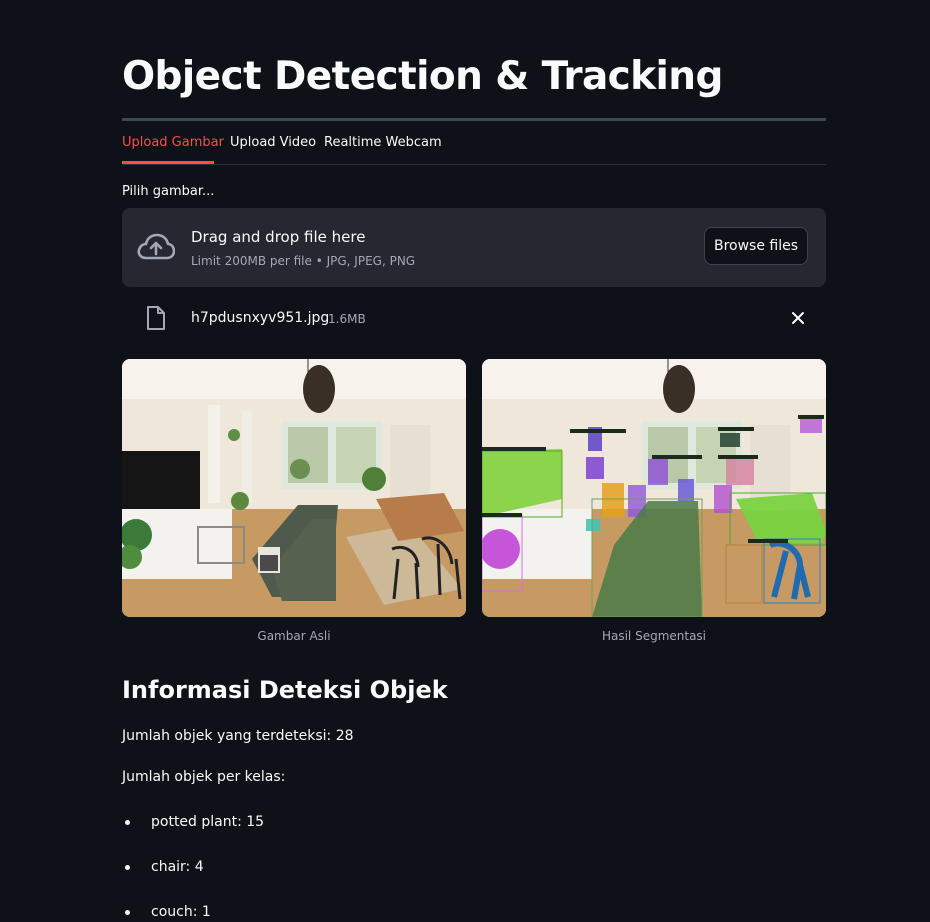 Image resolution: width=930 pixels, height=922 pixels. Describe the element at coordinates (383, 143) in the screenshot. I see `tab-realtime-webcam: Realtime Webcam` at that location.